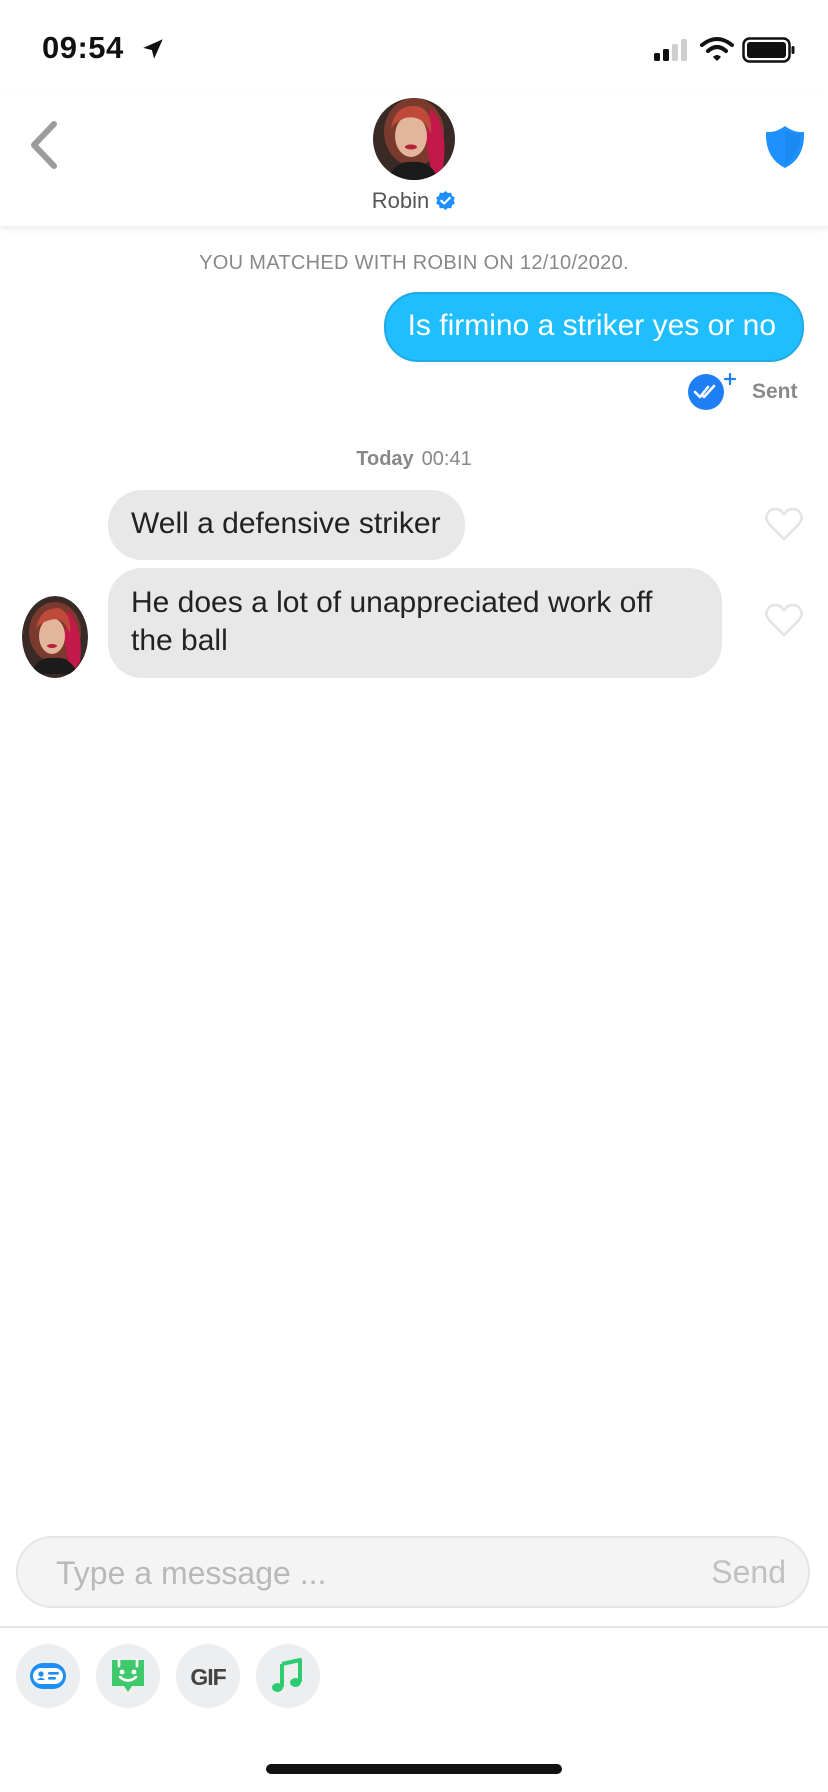  What do you see at coordinates (593, 327) in the screenshot?
I see `outgoing-message: Is firmino a striker yes or no` at bounding box center [593, 327].